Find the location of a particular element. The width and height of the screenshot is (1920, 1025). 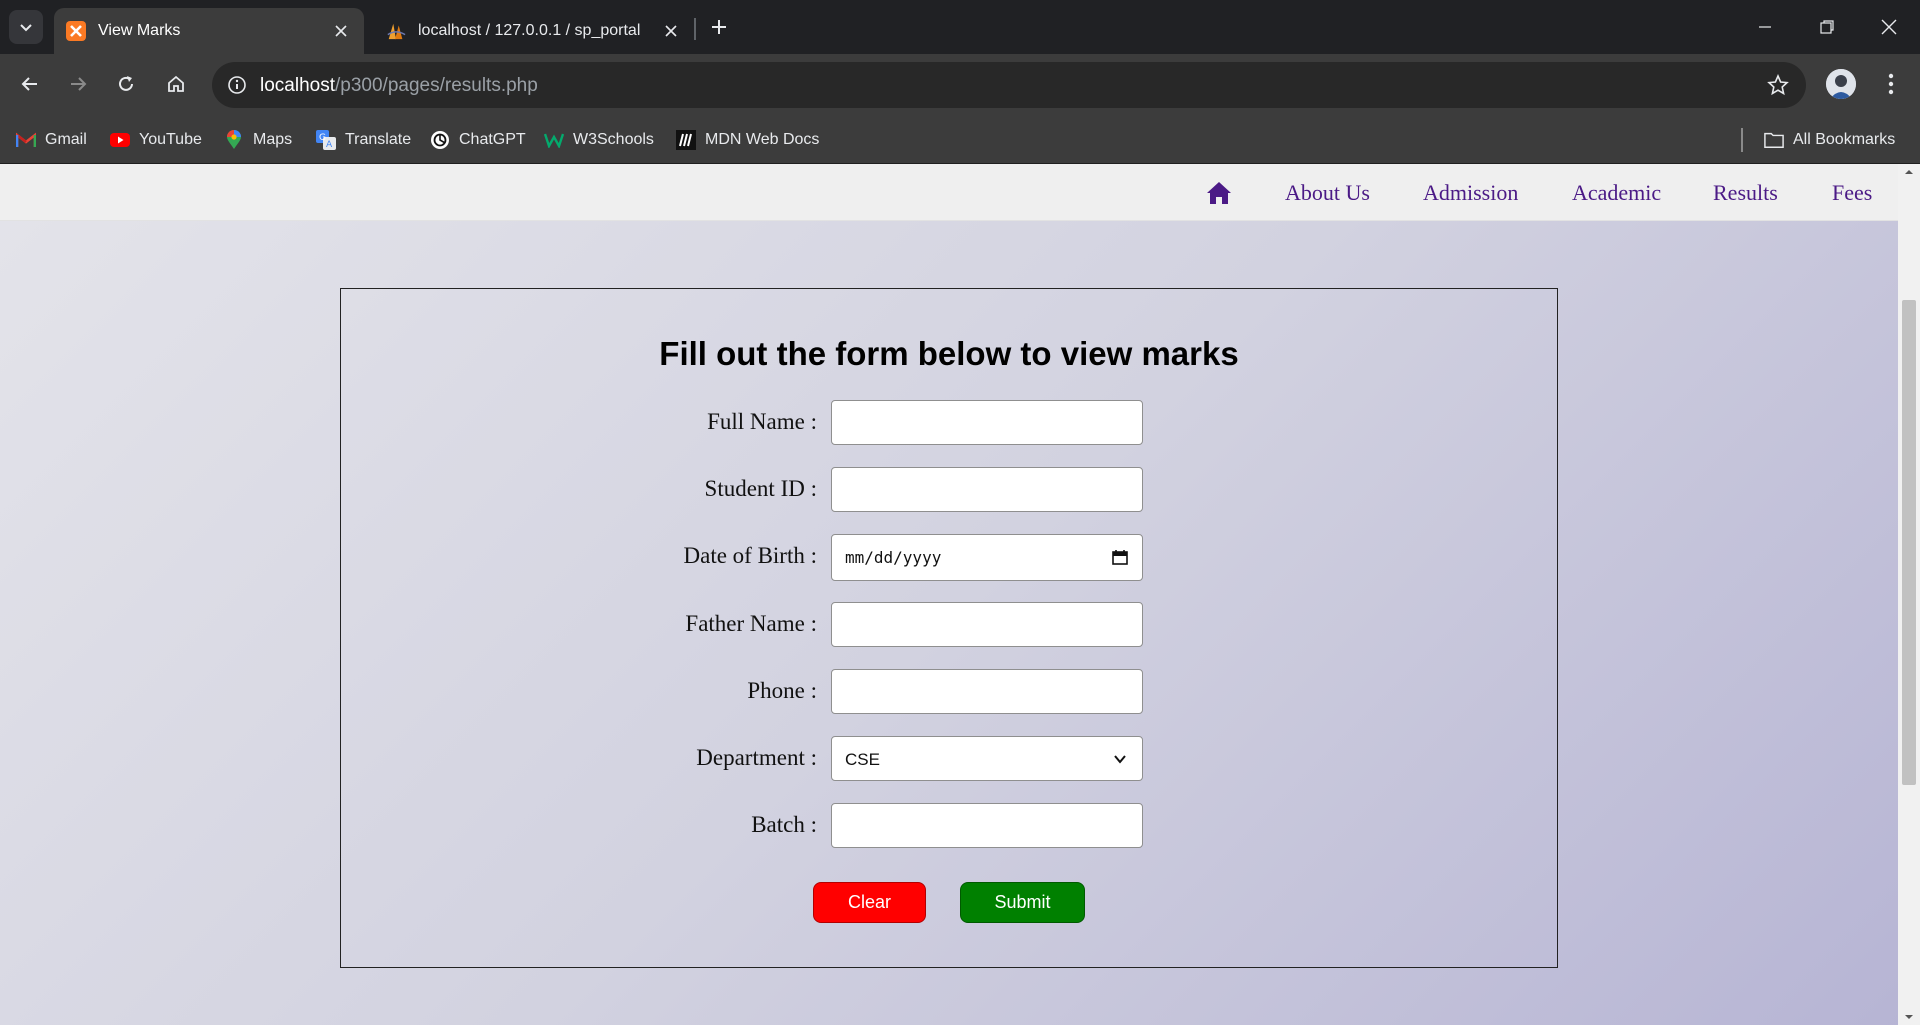

maps-pin-icon is located at coordinates (234, 140).